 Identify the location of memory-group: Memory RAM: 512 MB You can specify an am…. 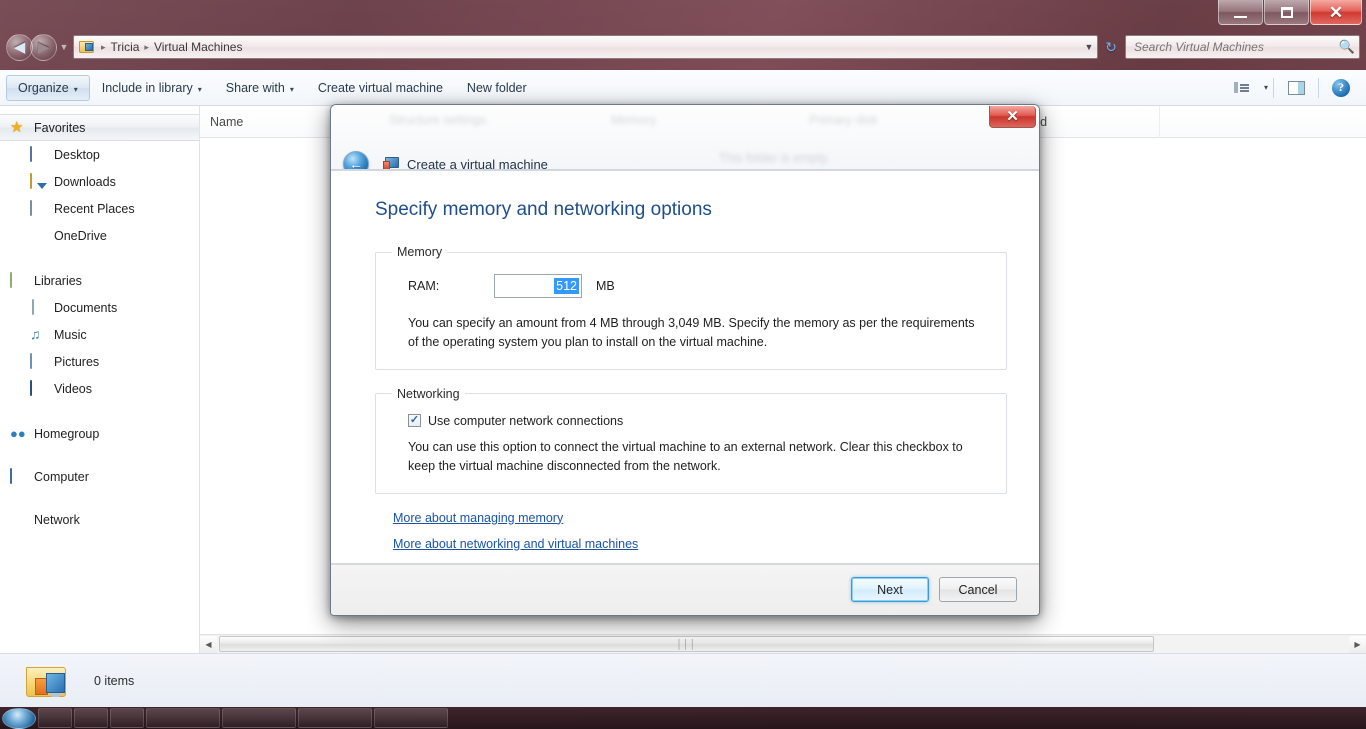
(691, 307).